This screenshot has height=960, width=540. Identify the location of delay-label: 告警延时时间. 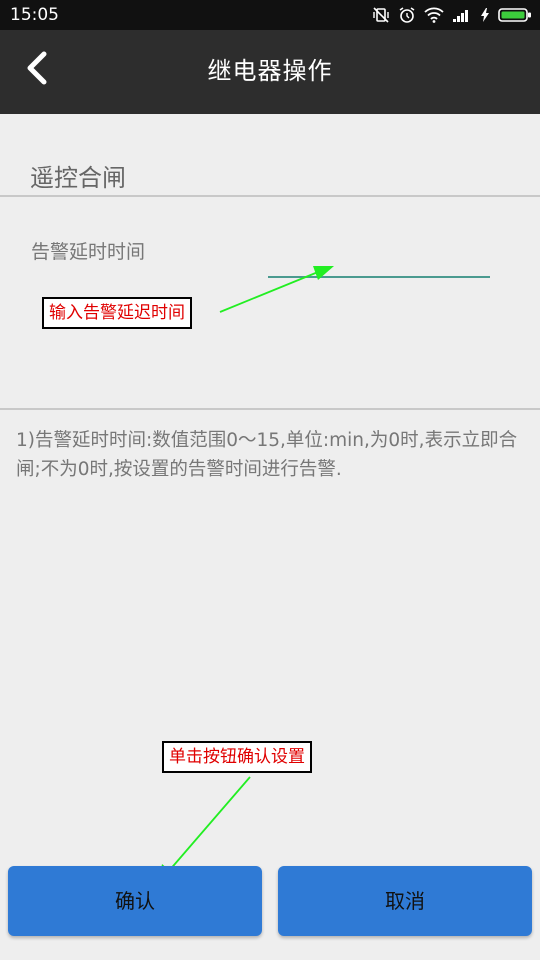
(88, 252).